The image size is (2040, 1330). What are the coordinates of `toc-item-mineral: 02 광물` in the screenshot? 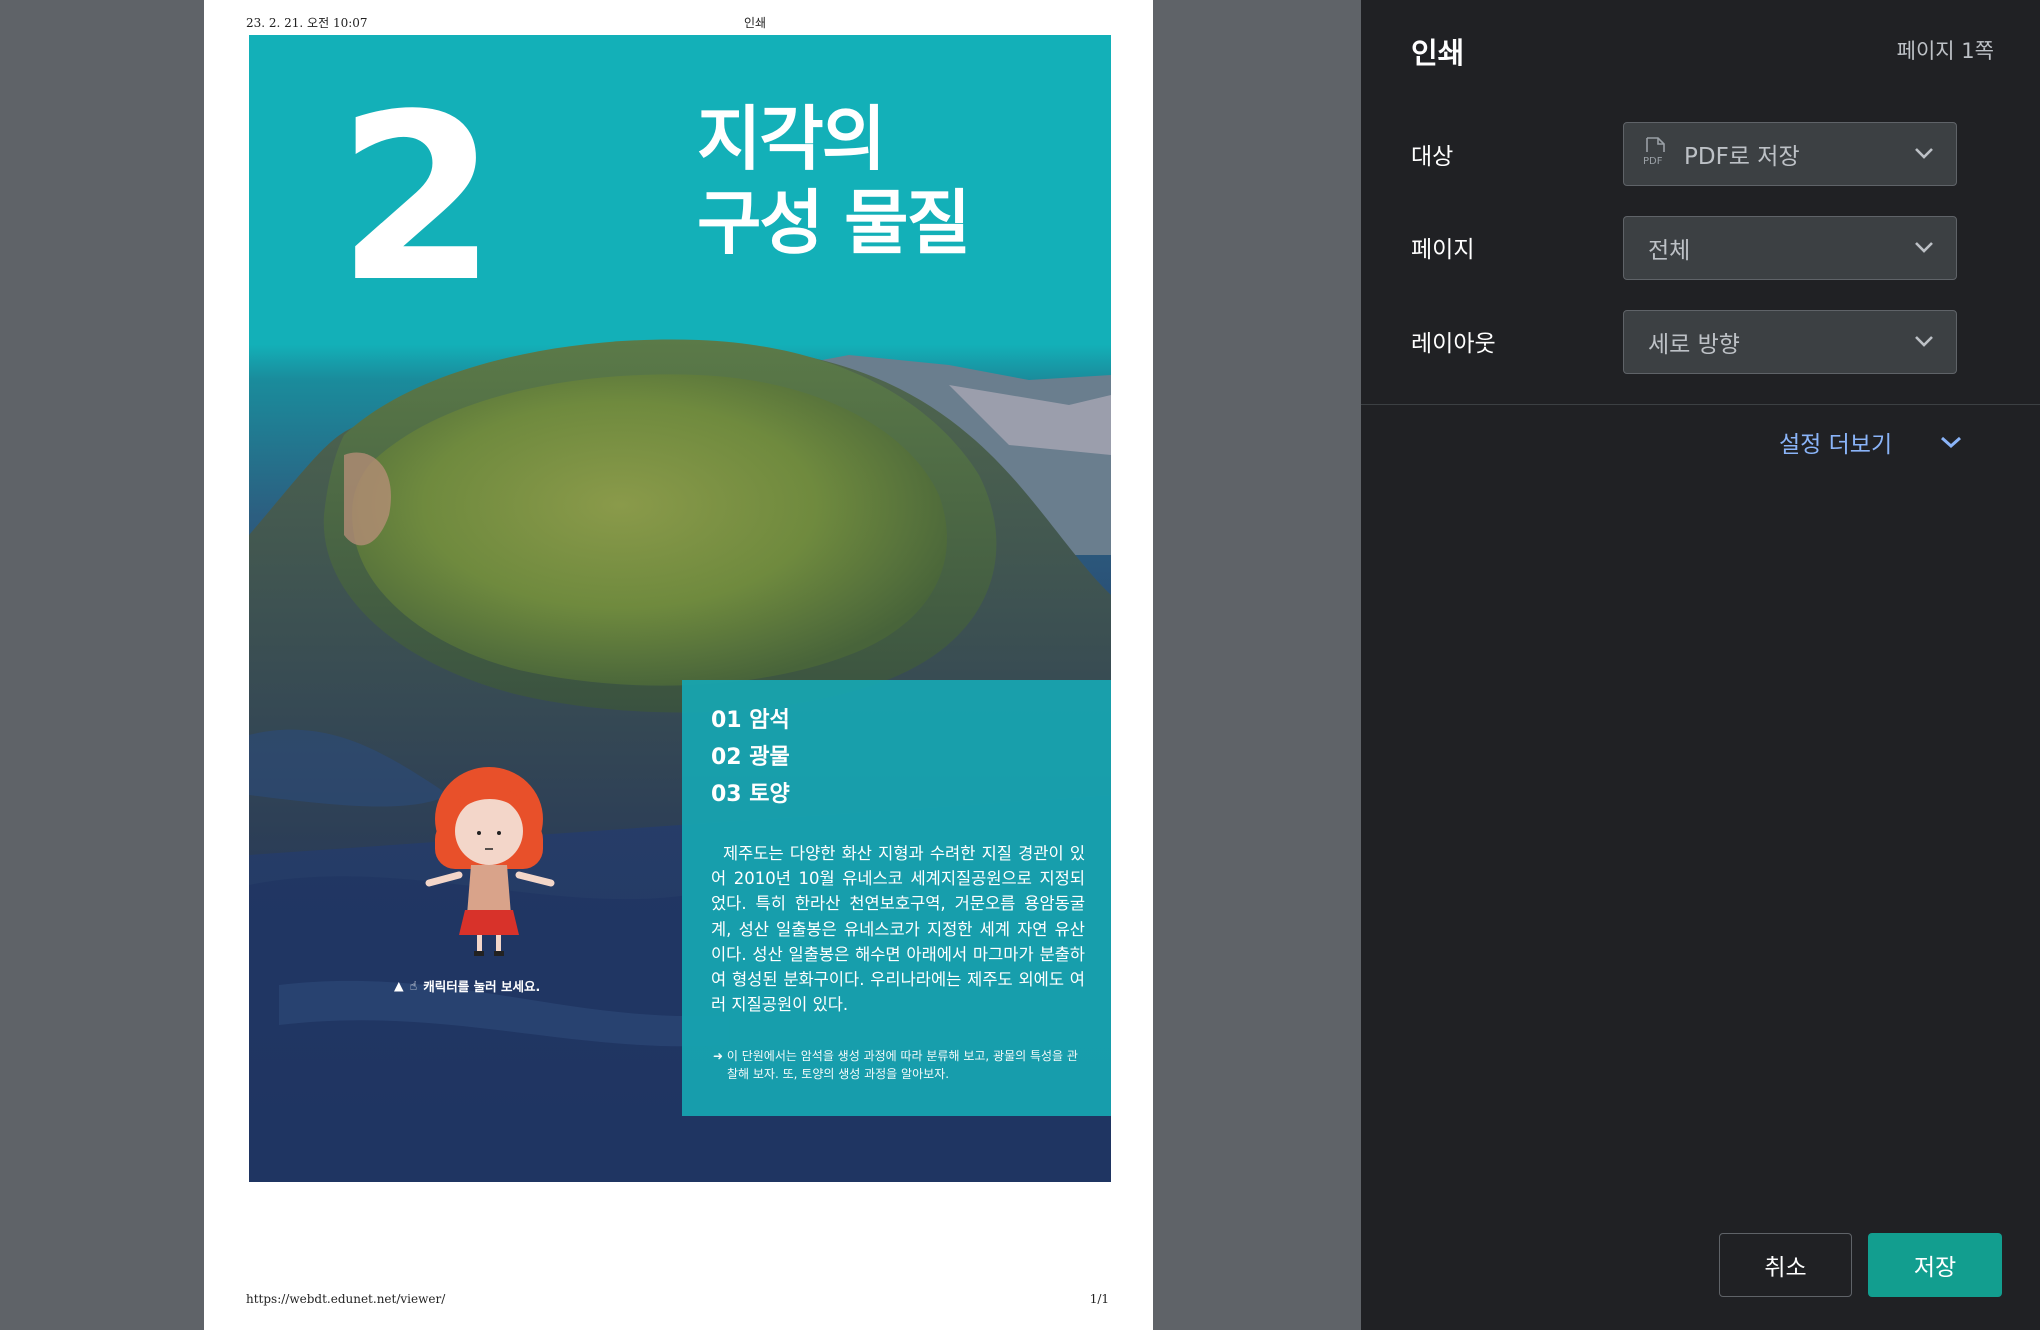 It's located at (750, 757).